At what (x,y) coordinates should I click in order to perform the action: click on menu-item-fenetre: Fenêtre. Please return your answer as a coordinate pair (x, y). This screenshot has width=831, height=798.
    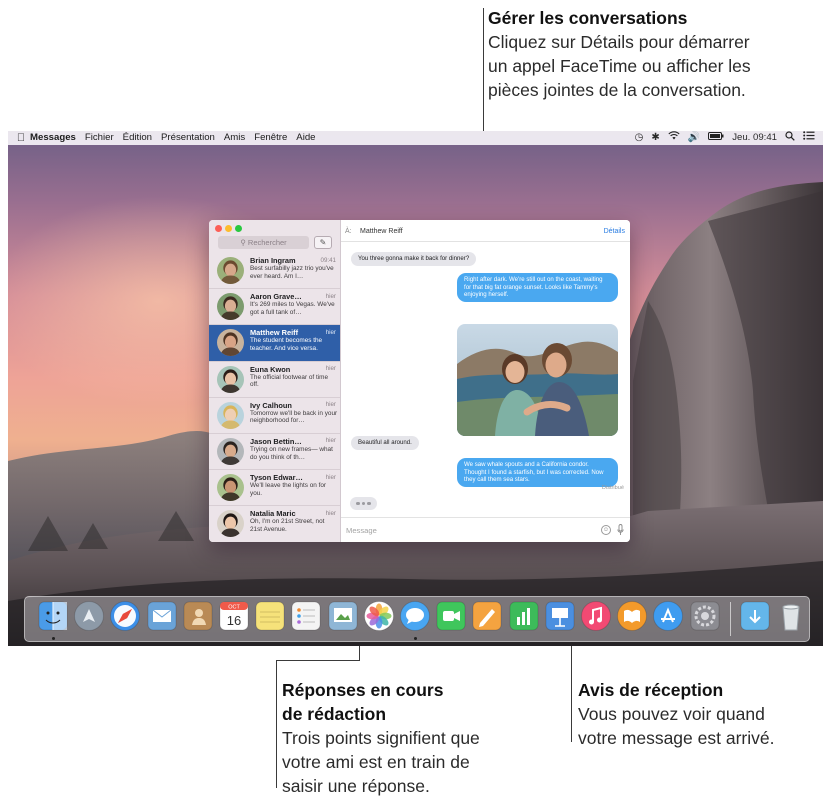
    Looking at the image, I should click on (270, 138).